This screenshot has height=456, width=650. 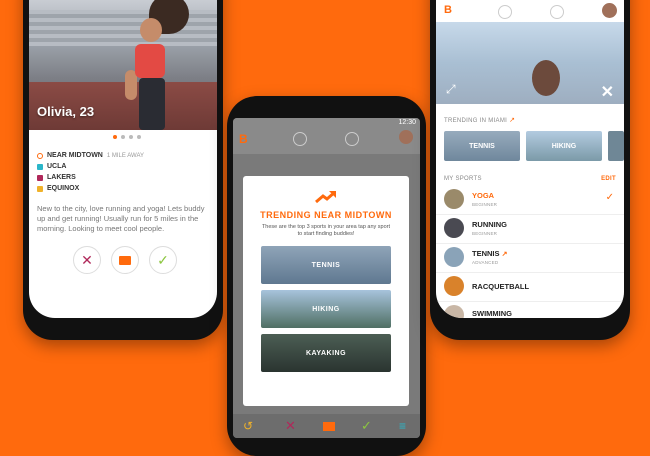 I want to click on my-sports-label: MY SPORTS, so click(x=463, y=179).